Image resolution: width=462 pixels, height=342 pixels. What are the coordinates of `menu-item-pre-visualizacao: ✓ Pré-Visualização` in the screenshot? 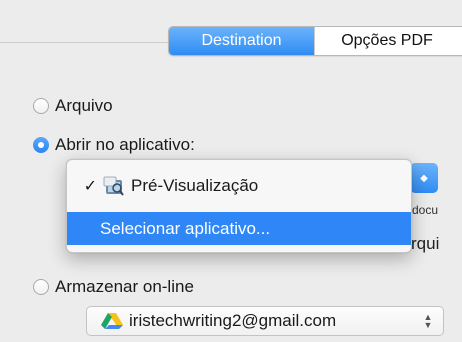 It's located at (239, 186).